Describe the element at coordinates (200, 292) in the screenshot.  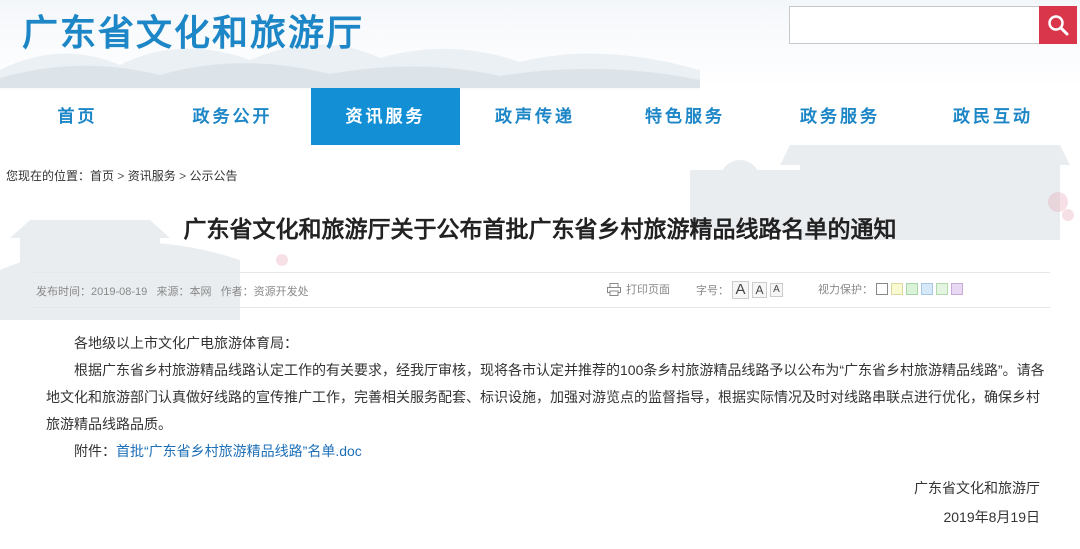
I see `source-value: 本网` at that location.